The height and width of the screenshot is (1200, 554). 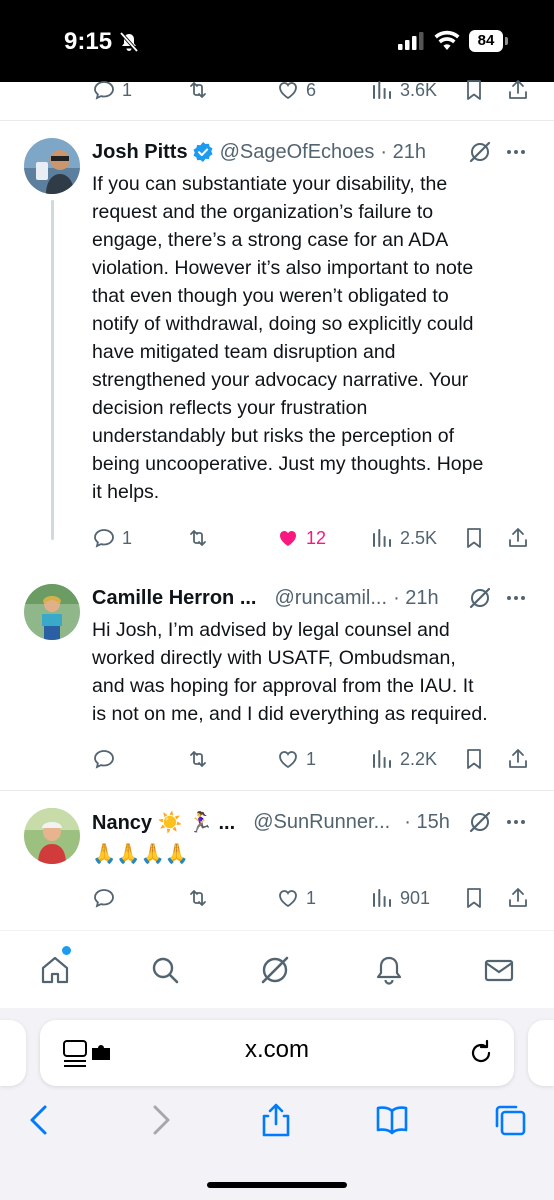 I want to click on notification-dot, so click(x=66, y=950).